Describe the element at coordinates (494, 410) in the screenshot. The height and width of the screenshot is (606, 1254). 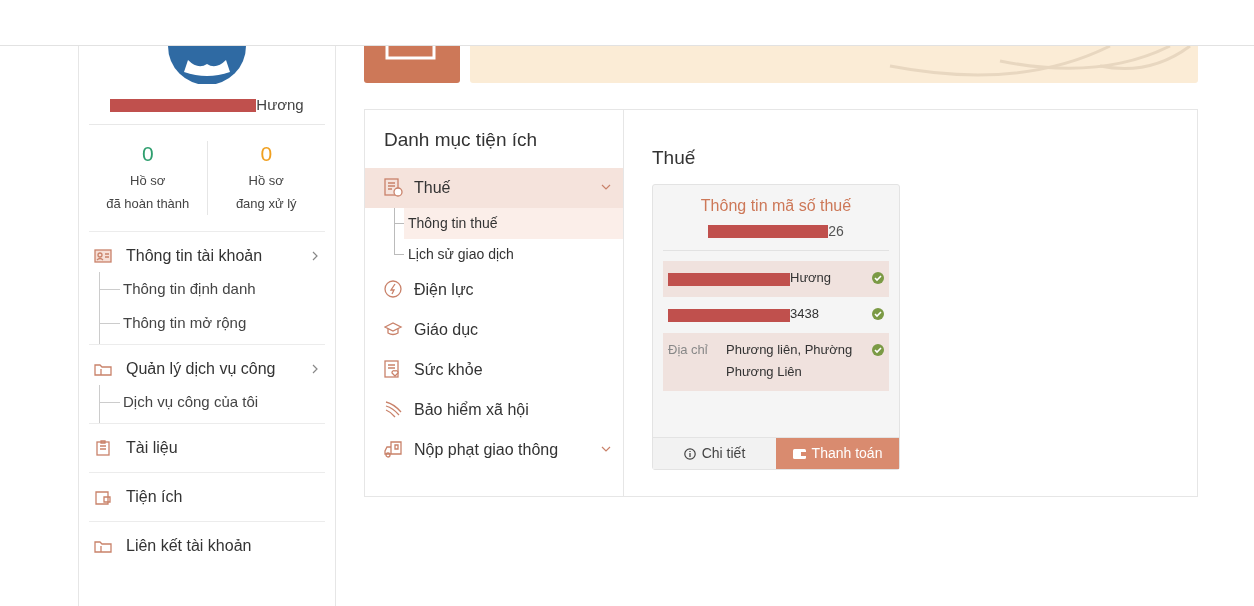
I see `utility-item: Bảo hiểm xã hội` at that location.